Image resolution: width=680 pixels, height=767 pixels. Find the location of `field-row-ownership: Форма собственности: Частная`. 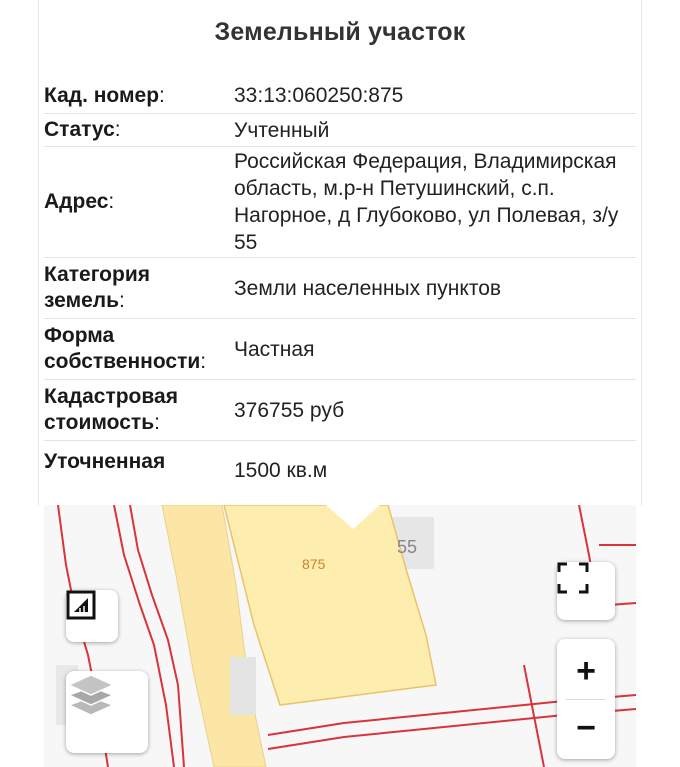

field-row-ownership: Форма собственности: Частная is located at coordinates (340, 349).